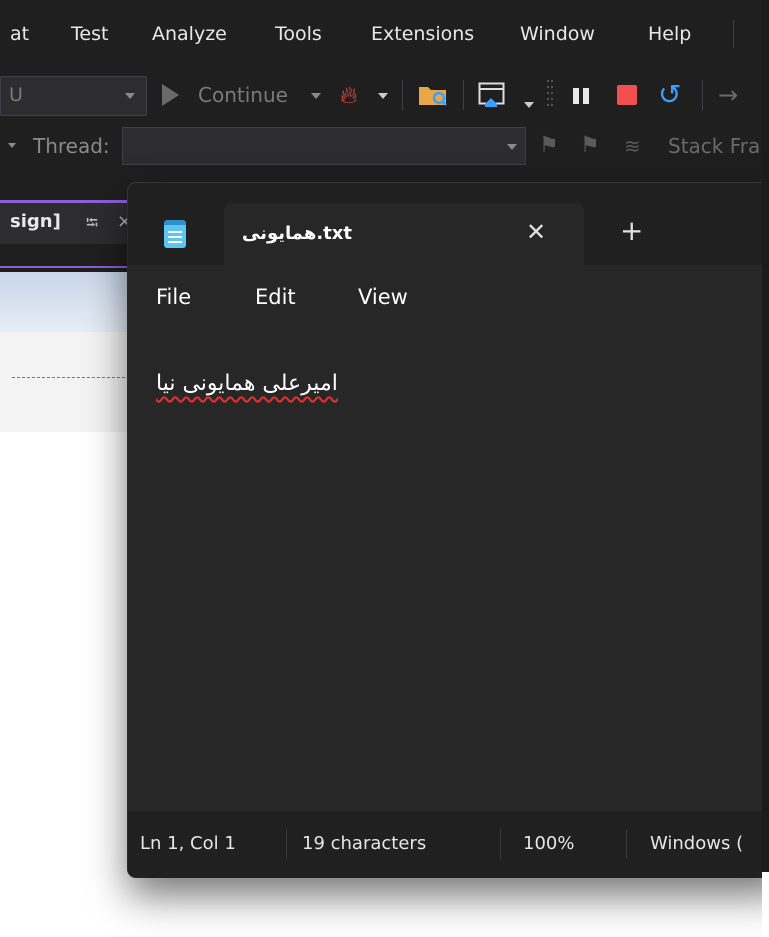  What do you see at coordinates (173, 297) in the screenshot?
I see `menu-file: File` at bounding box center [173, 297].